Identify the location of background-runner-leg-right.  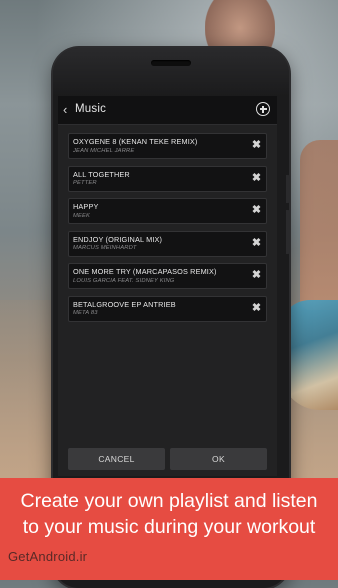
(319, 225).